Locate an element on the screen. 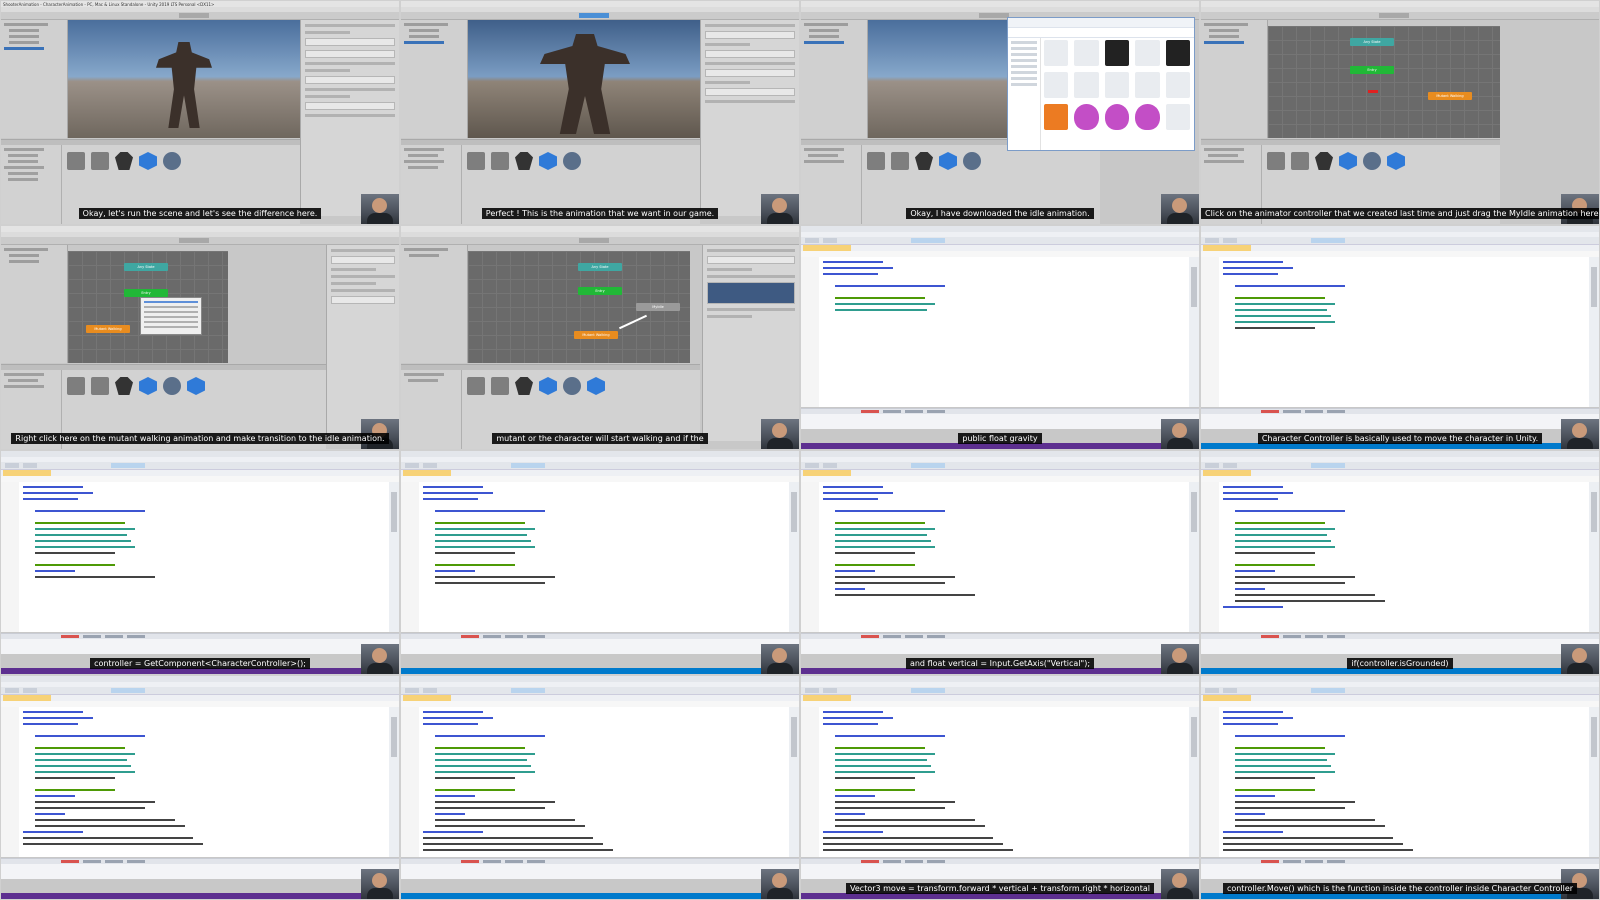 The width and height of the screenshot is (1600, 900). context-menu is located at coordinates (171, 316).